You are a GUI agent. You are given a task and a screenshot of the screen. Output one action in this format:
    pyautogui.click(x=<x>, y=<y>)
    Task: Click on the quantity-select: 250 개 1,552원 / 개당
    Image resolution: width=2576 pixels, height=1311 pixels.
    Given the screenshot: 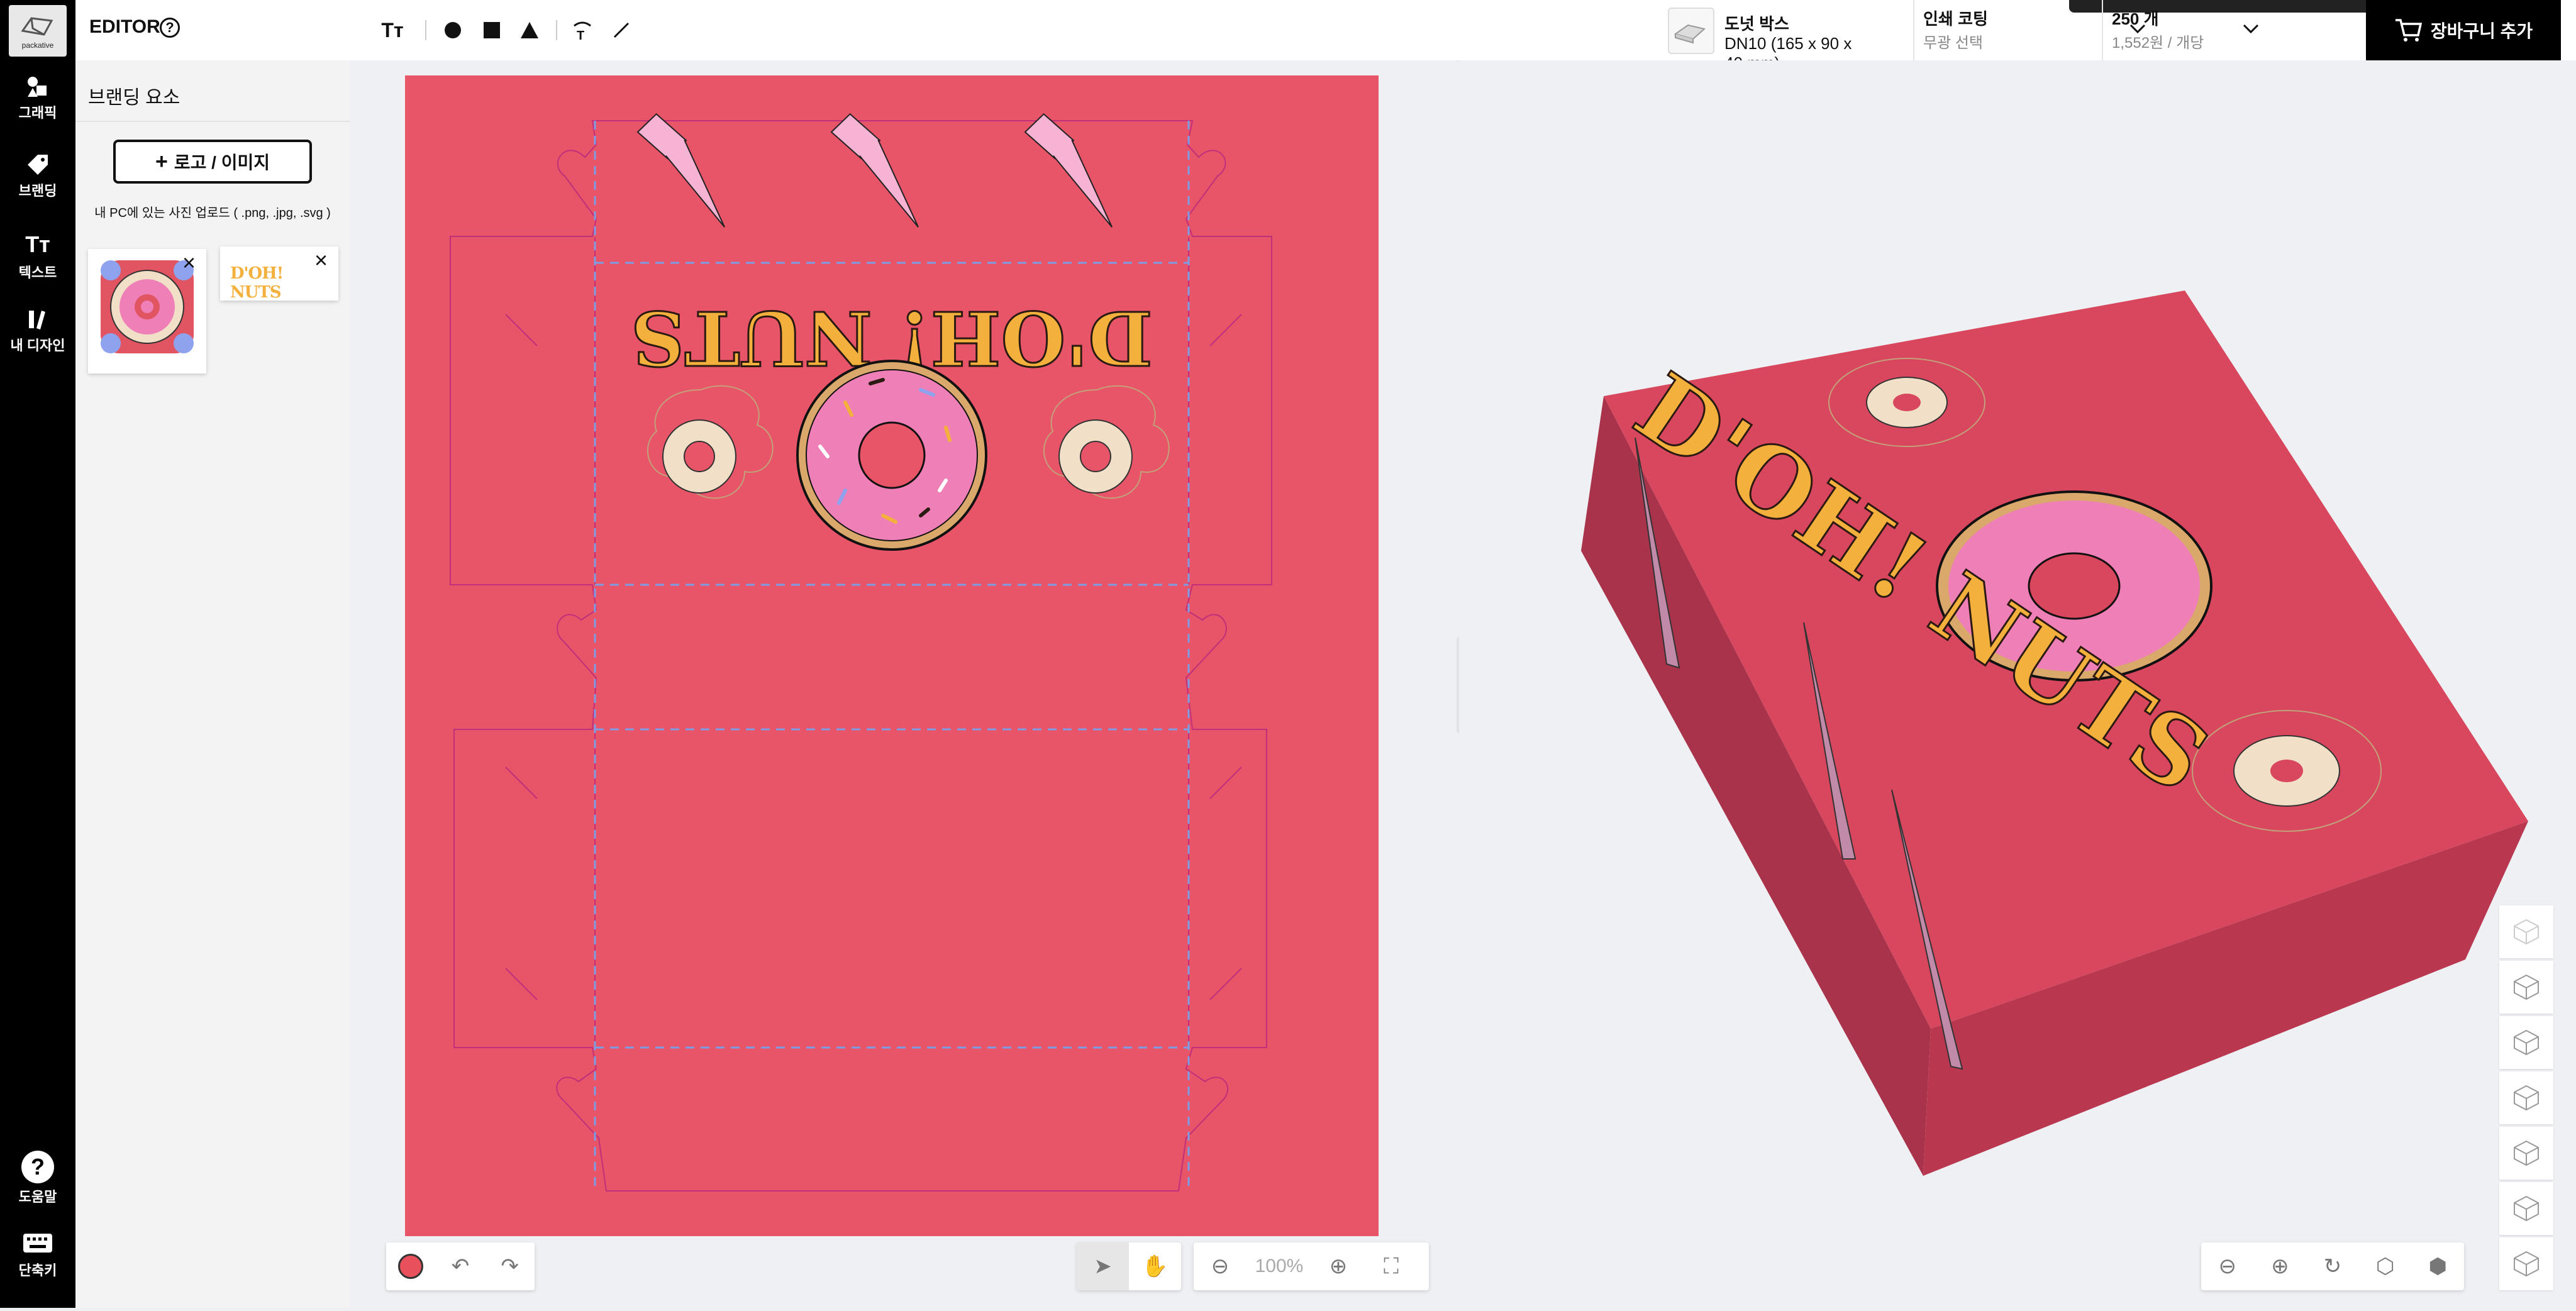 What is the action you would take?
    pyautogui.click(x=2197, y=30)
    